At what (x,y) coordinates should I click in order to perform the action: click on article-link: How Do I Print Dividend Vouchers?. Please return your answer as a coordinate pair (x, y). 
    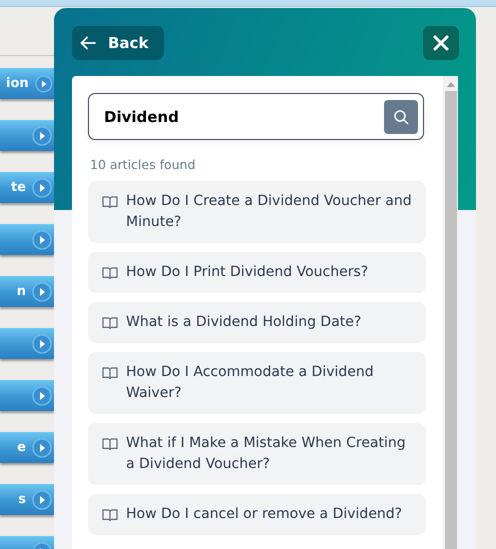
    Looking at the image, I should click on (257, 272).